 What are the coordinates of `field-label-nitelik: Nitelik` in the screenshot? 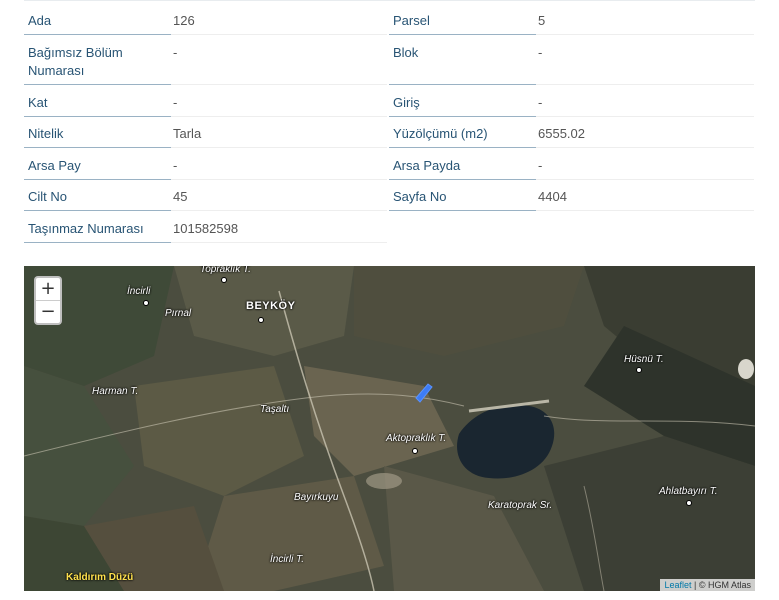 It's located at (97, 136).